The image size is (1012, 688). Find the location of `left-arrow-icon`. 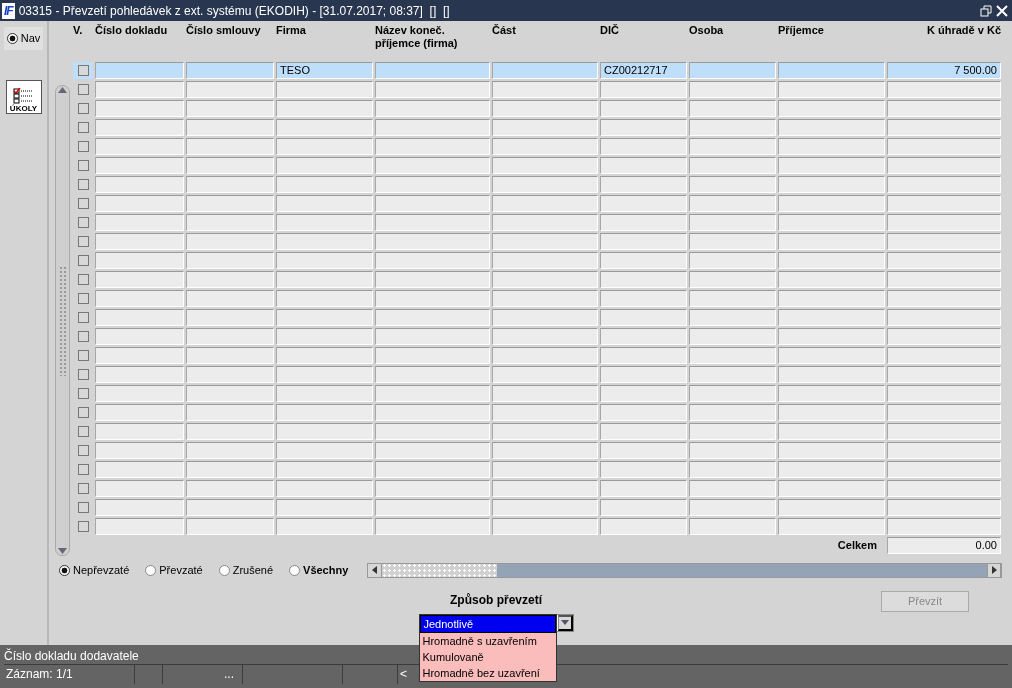

left-arrow-icon is located at coordinates (374, 570).